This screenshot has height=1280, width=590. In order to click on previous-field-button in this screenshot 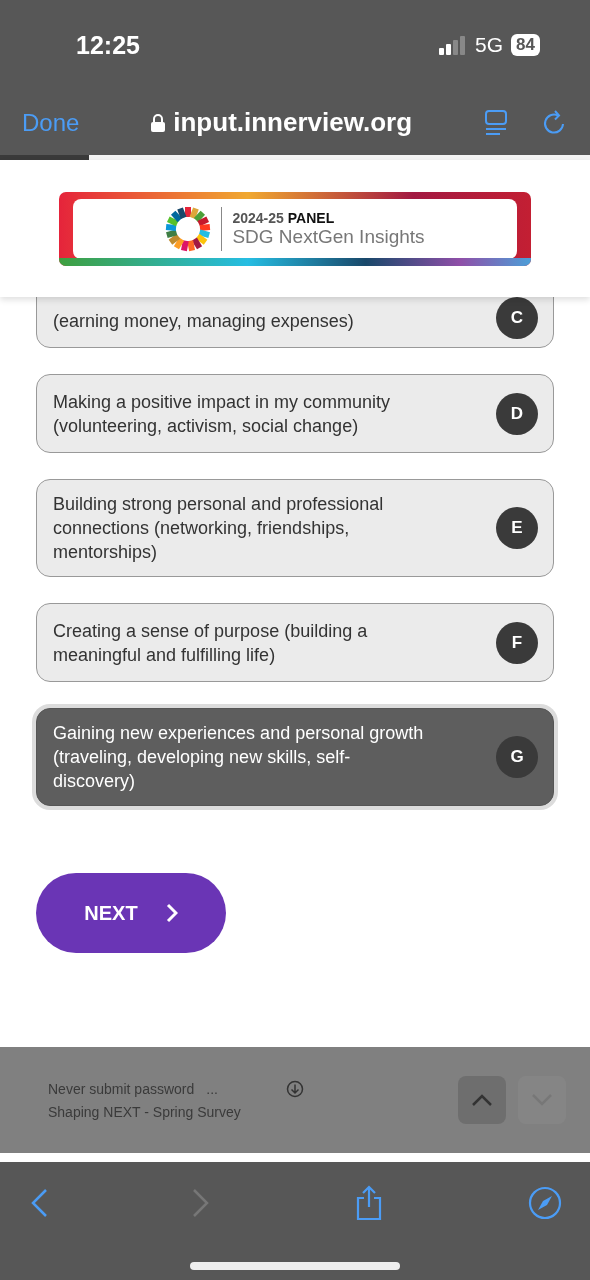, I will do `click(482, 1100)`.